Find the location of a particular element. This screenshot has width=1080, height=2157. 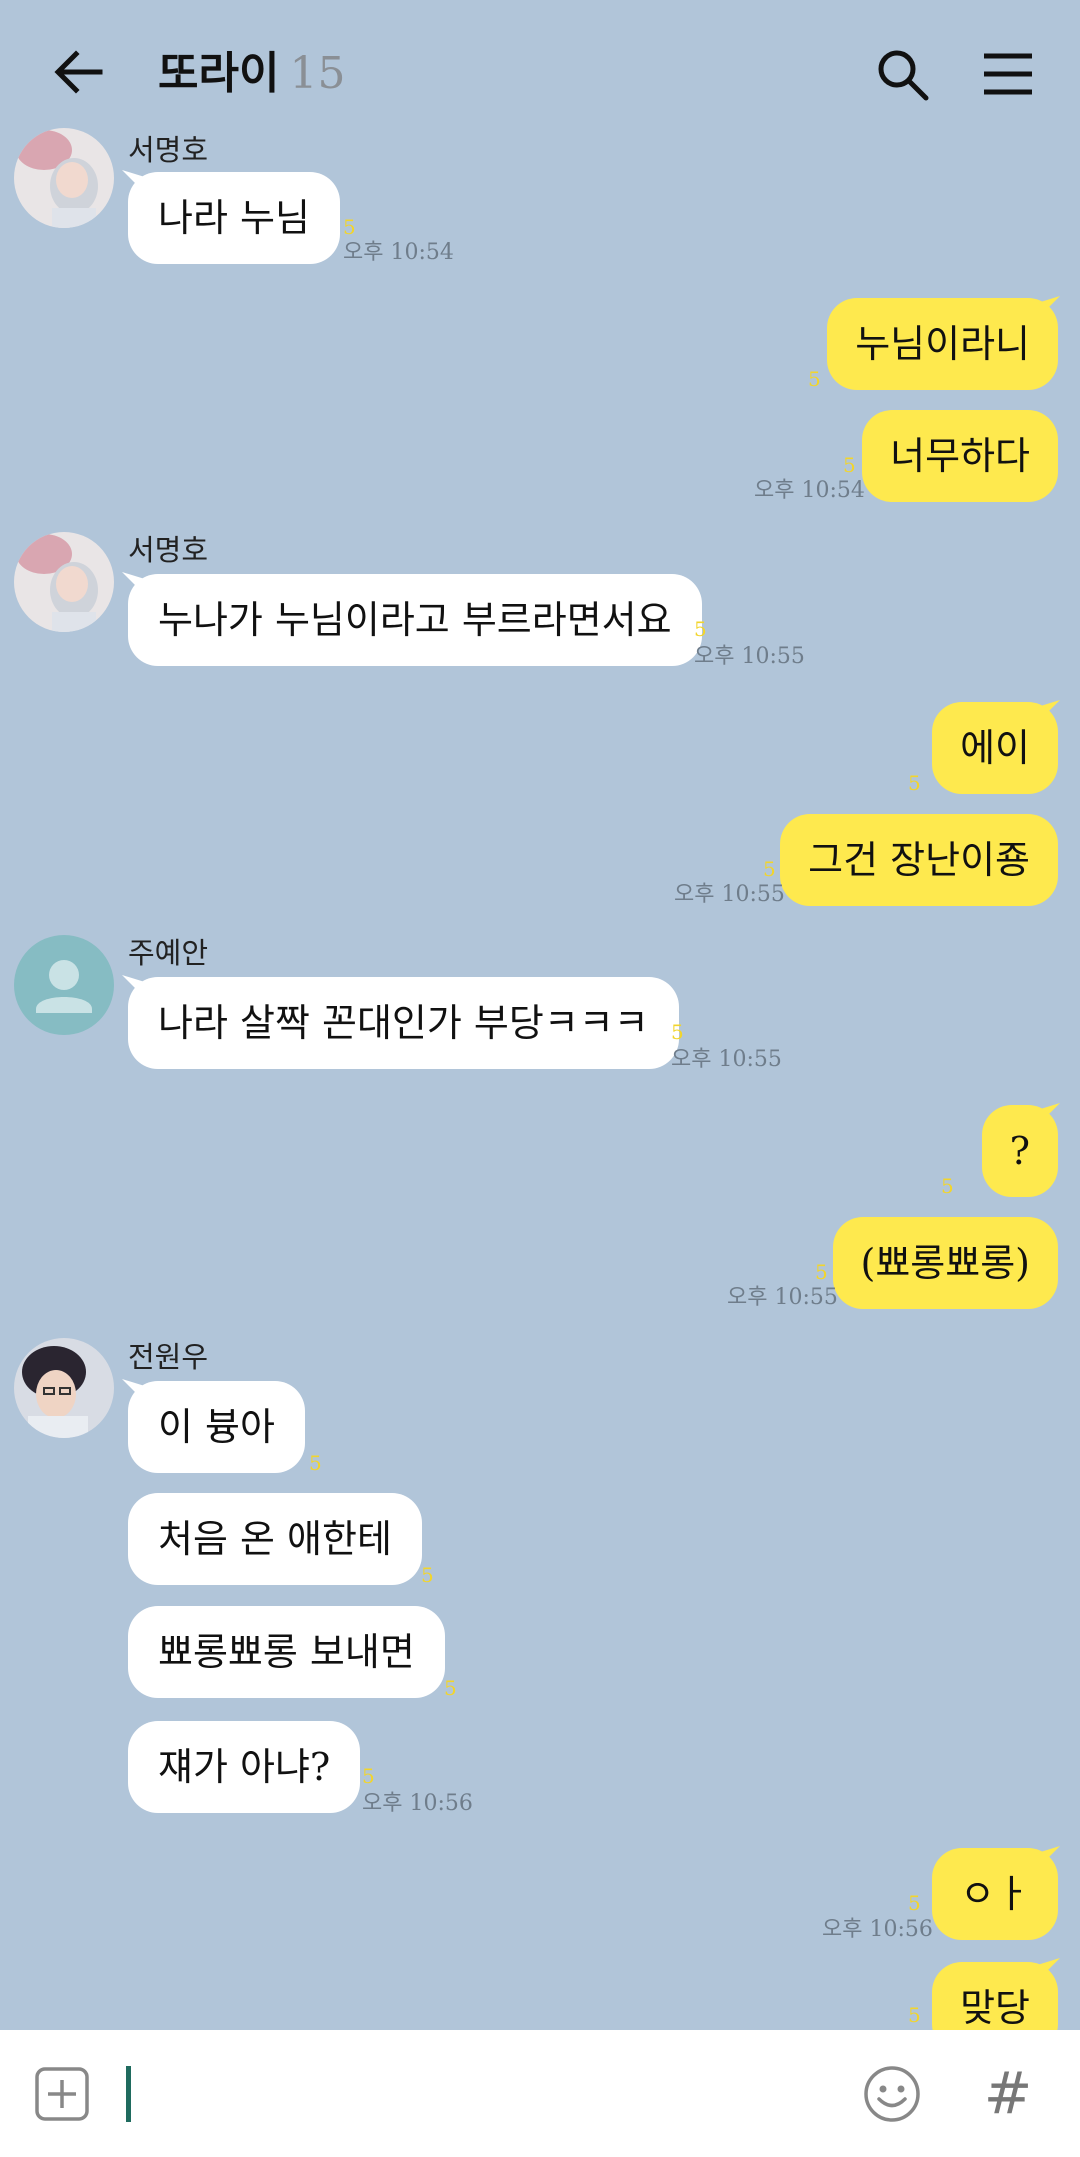

message-bubble: (뾰롱뾰롱) is located at coordinates (945, 1263).